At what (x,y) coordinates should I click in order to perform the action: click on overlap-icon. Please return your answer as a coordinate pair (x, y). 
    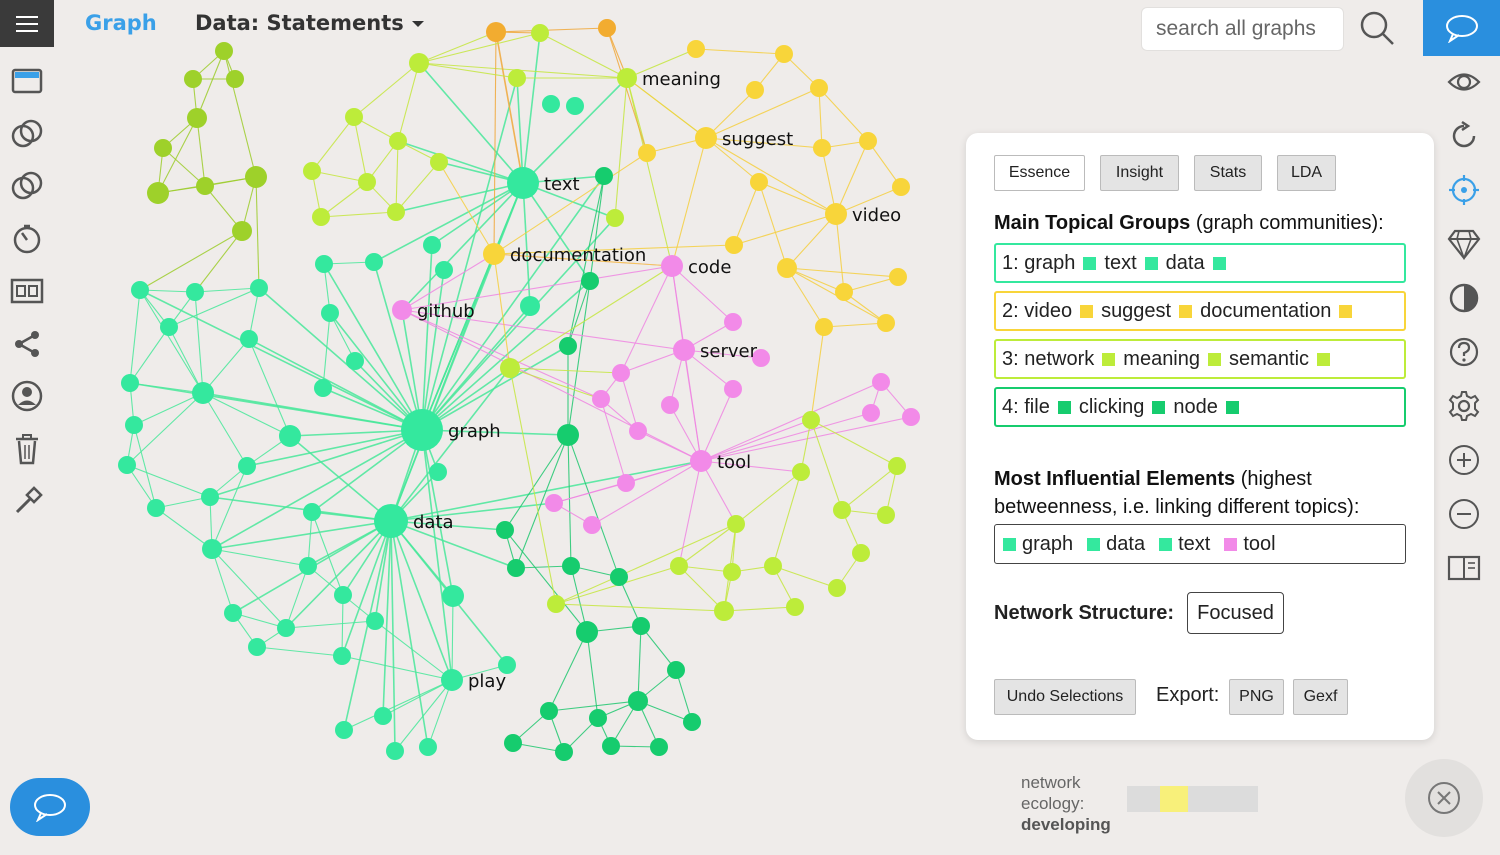
    Looking at the image, I should click on (27, 134).